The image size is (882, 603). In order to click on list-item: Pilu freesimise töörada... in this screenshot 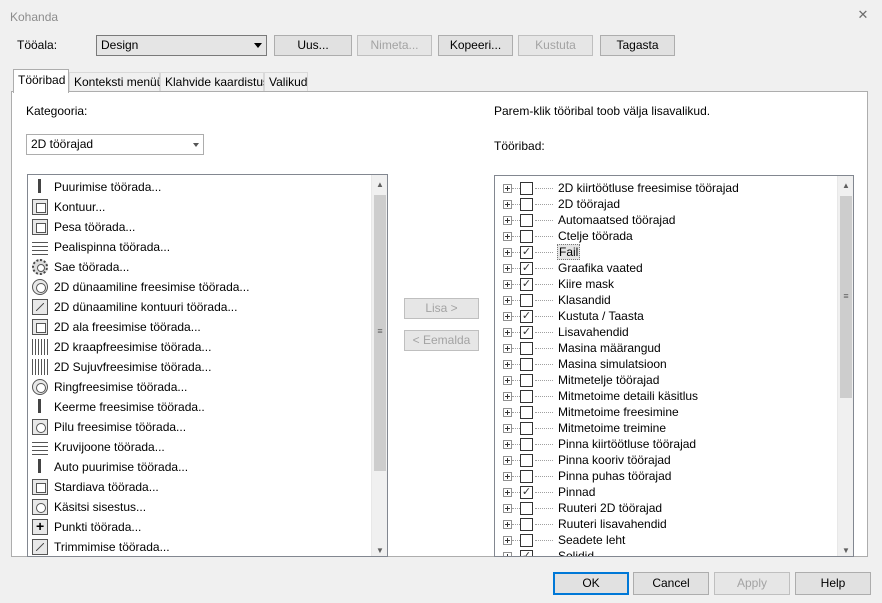, I will do `click(109, 427)`.